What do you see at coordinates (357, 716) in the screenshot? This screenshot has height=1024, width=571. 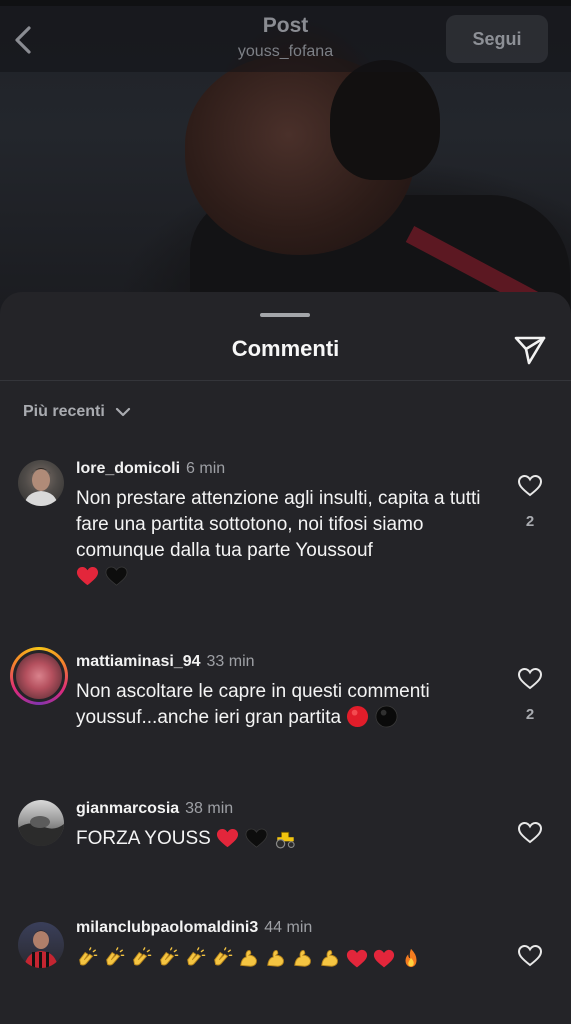 I see `red-circle-emoji-icon` at bounding box center [357, 716].